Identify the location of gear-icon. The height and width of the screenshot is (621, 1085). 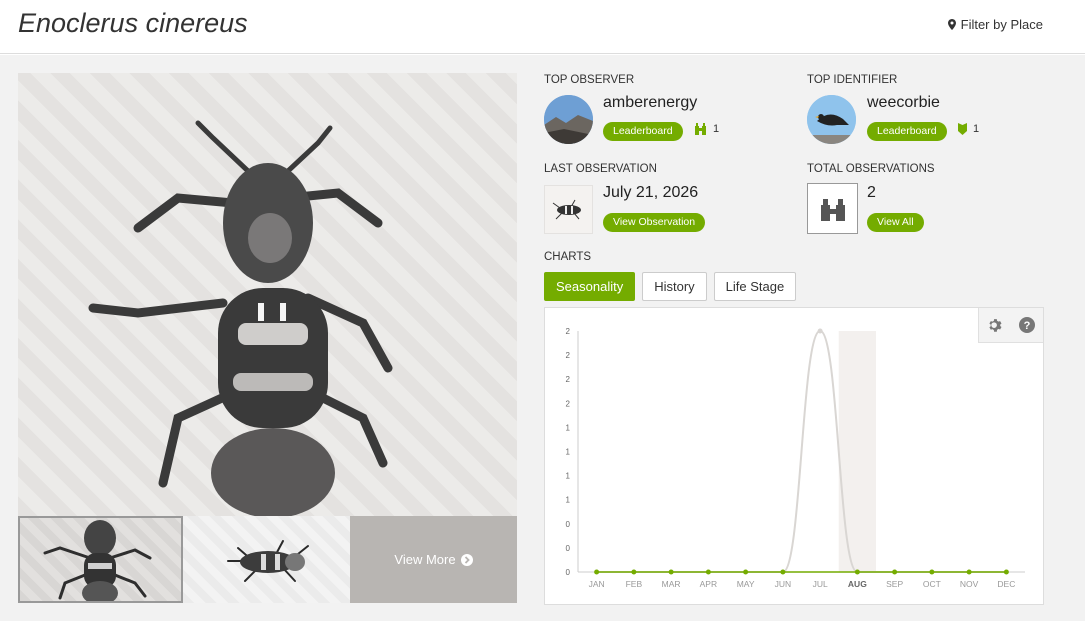
(995, 325).